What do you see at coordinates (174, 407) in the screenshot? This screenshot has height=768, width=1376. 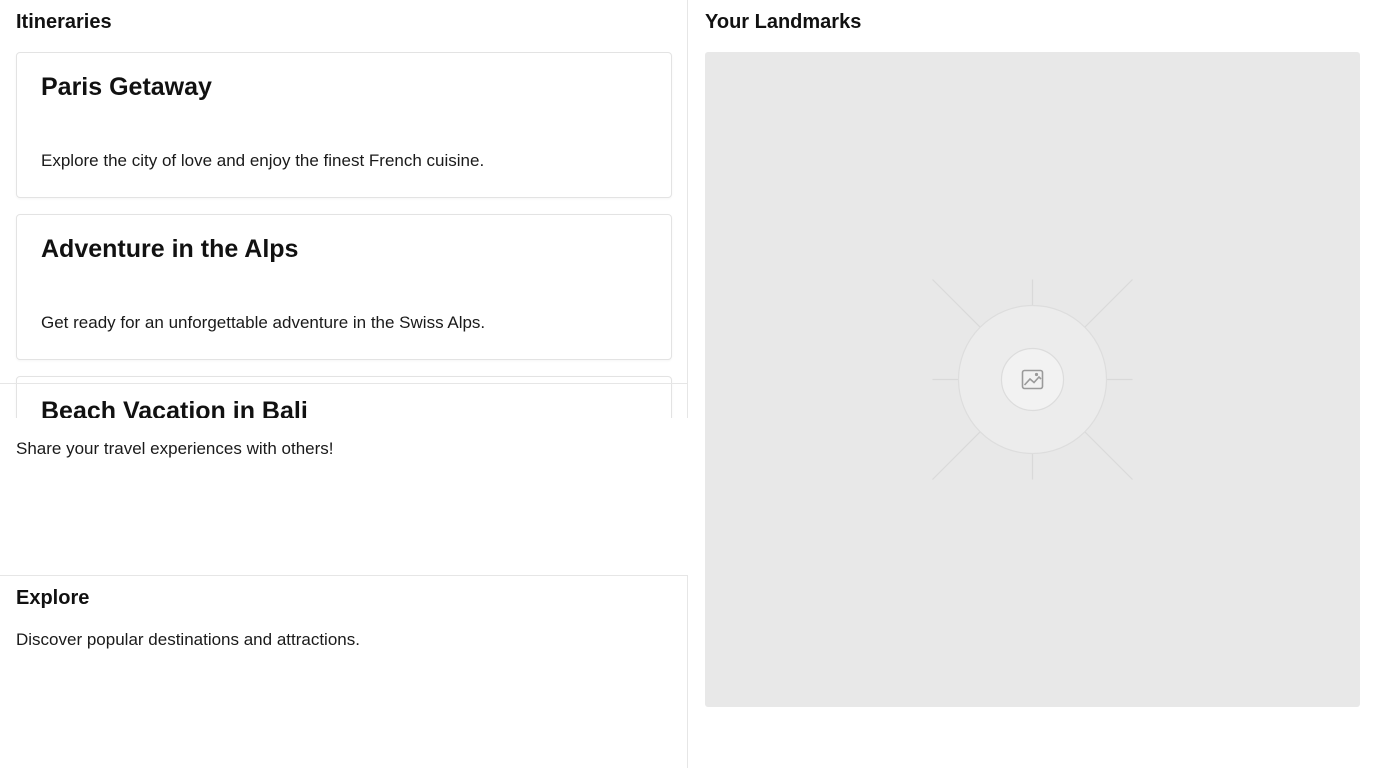 I see `itinerary-title: Beach Vacation in Bali` at bounding box center [174, 407].